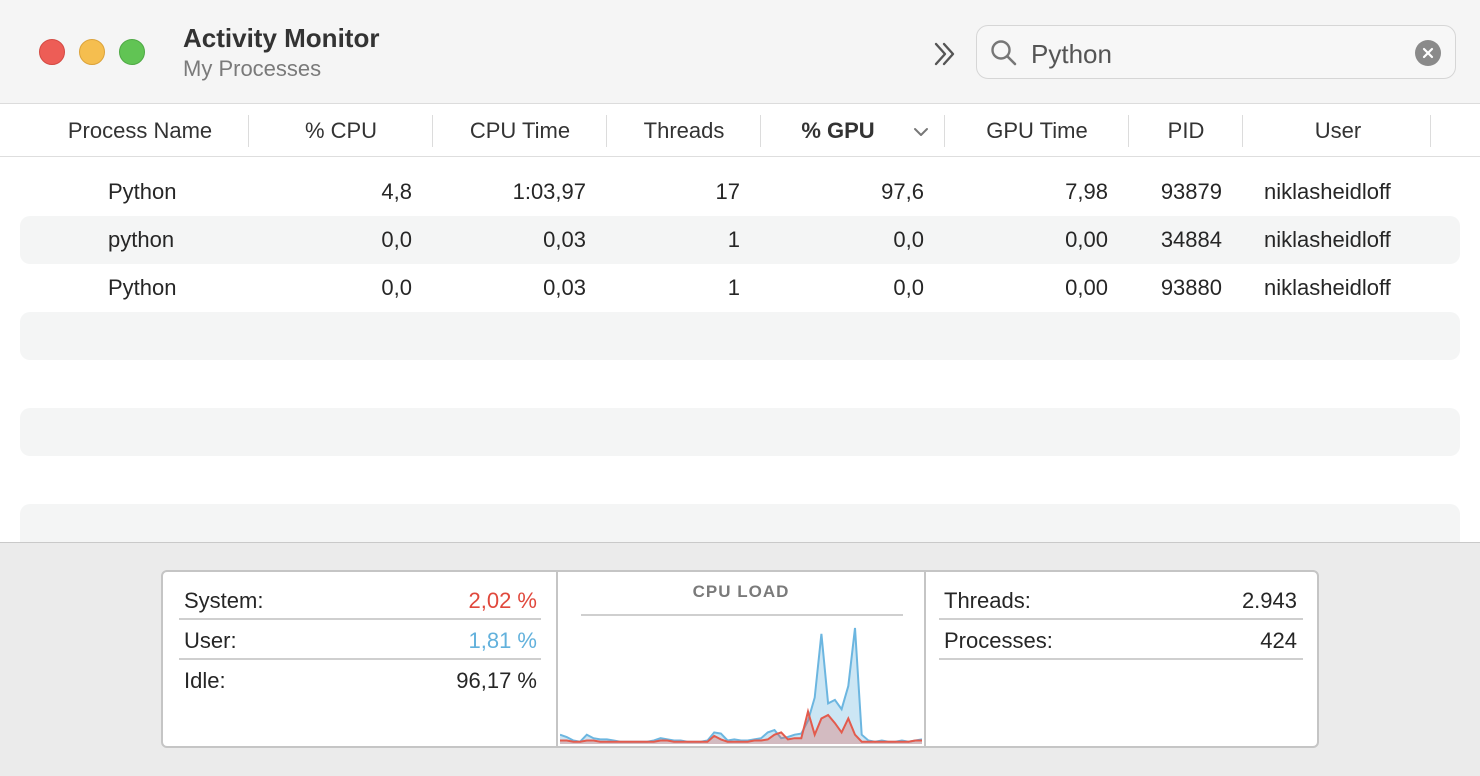  Describe the element at coordinates (838, 131) in the screenshot. I see `column-gpu-percent: % GPU` at that location.